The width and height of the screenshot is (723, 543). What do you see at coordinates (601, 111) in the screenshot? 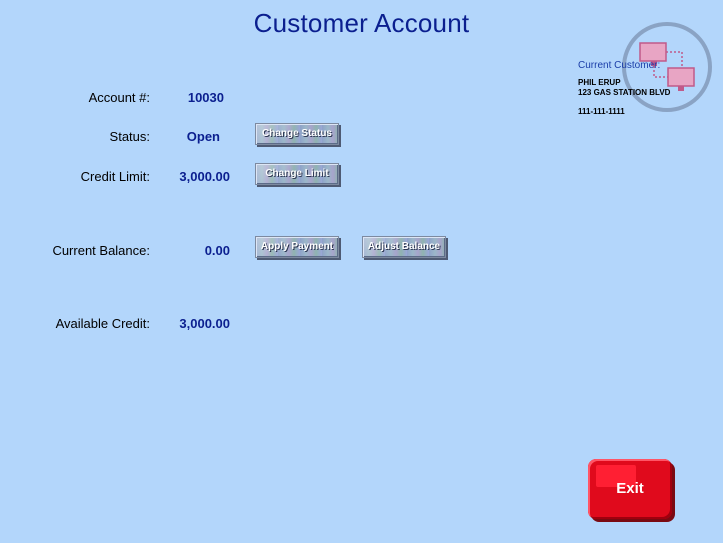
I see `customer-phone: 111-111-1111` at bounding box center [601, 111].